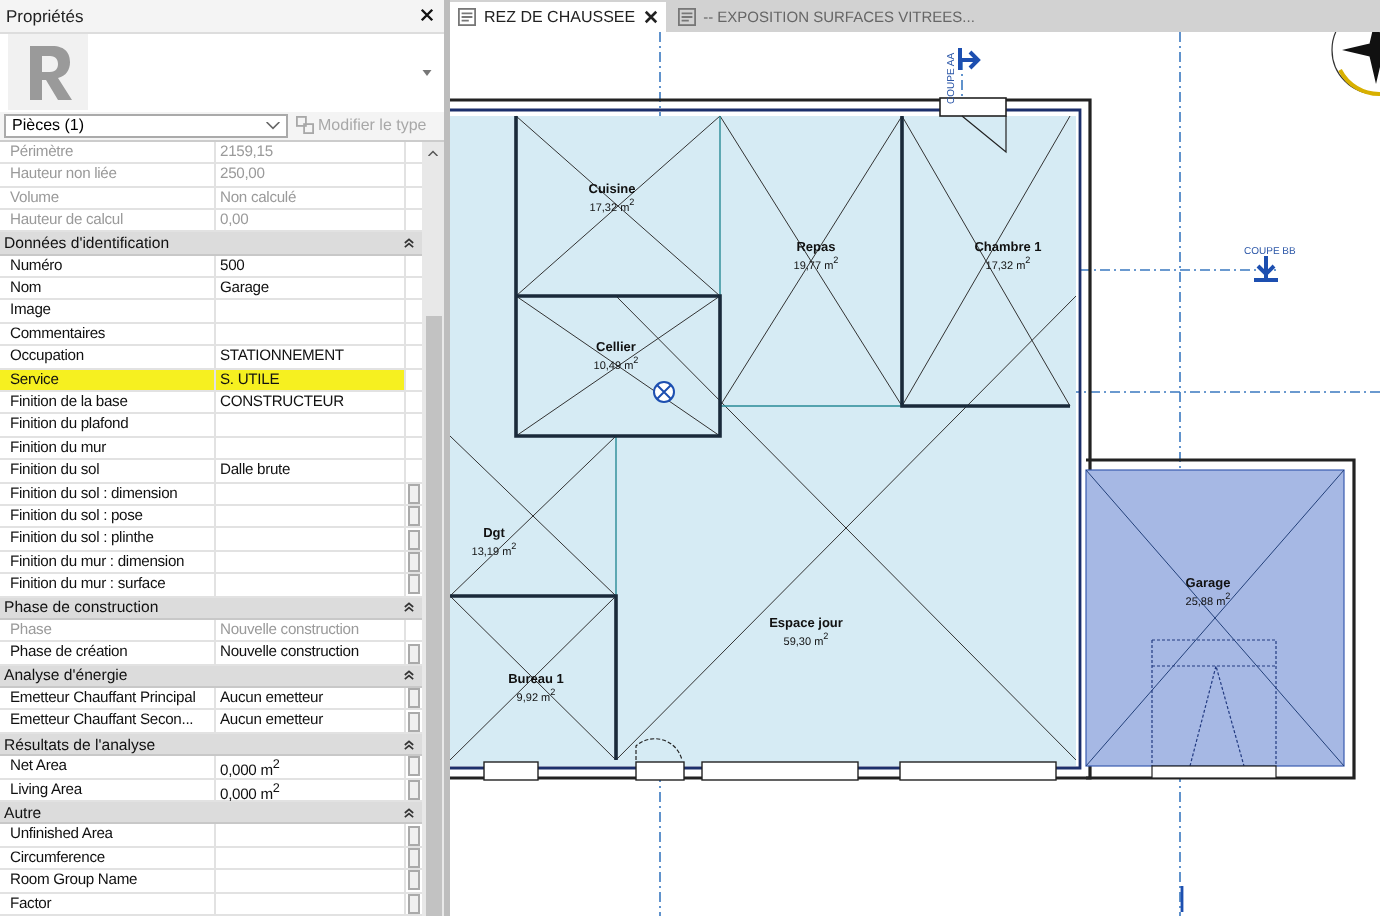 This screenshot has height=916, width=1380. What do you see at coordinates (146, 125) in the screenshot?
I see `type-selector: Pièces (1)` at bounding box center [146, 125].